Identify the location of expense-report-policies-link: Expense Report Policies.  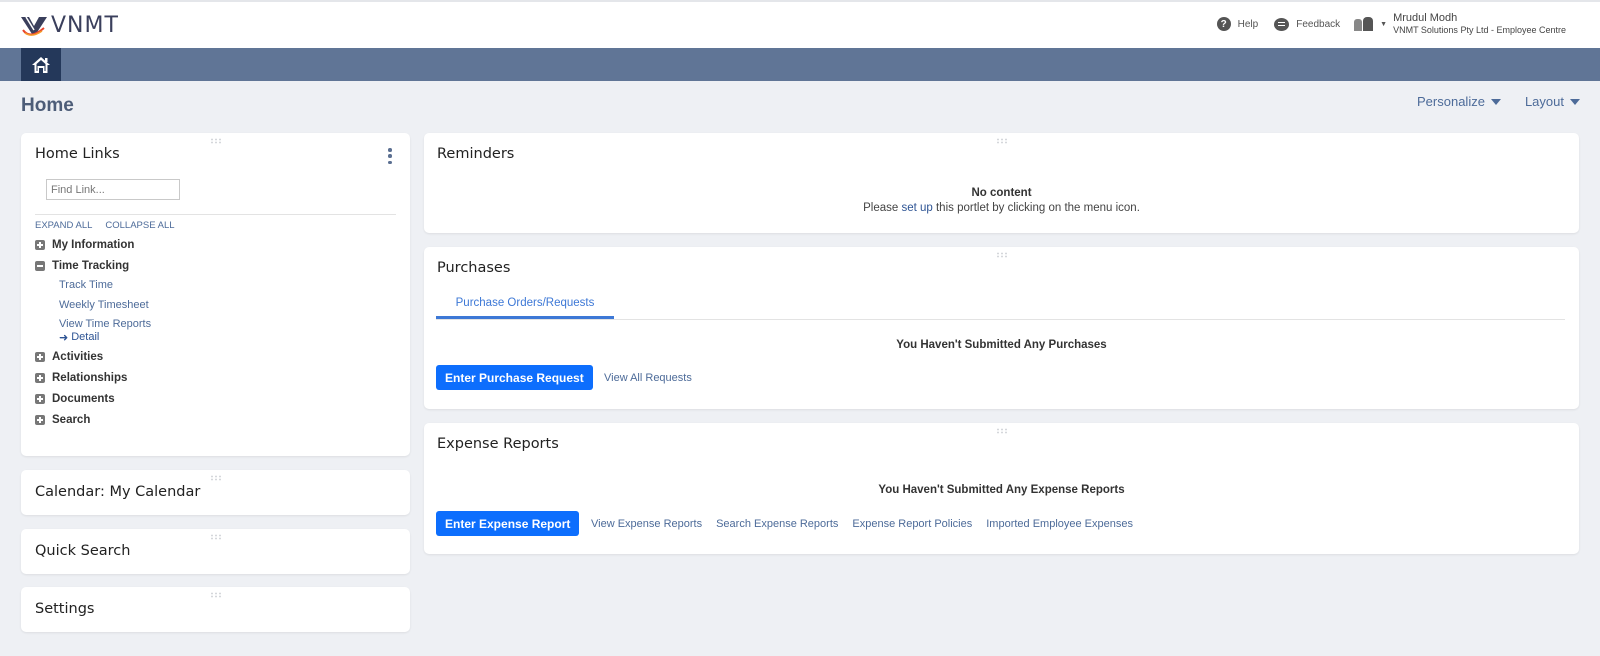
(912, 524).